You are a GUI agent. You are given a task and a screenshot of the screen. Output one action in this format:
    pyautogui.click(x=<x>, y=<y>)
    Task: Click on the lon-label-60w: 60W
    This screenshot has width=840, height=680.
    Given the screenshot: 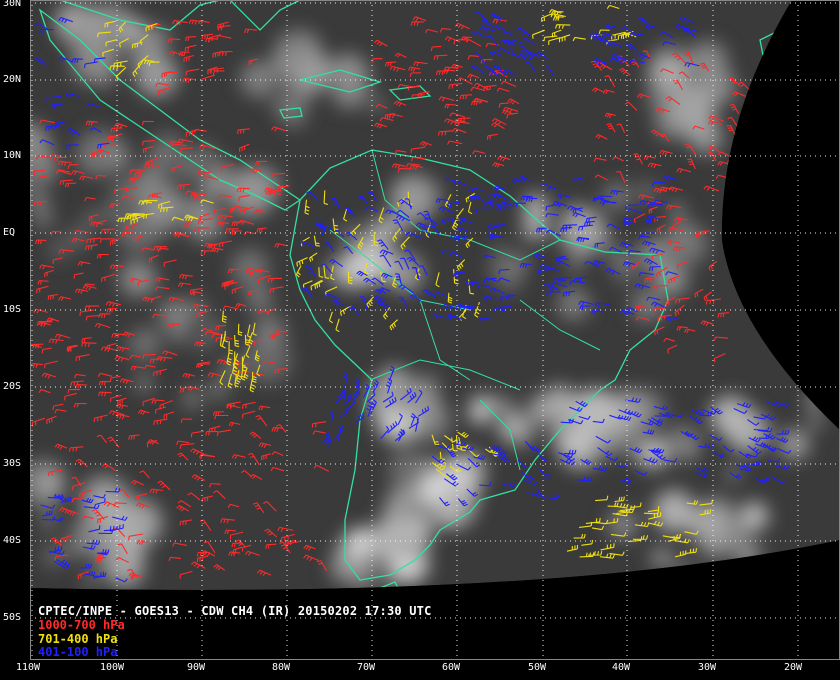 What is the action you would take?
    pyautogui.click(x=451, y=667)
    